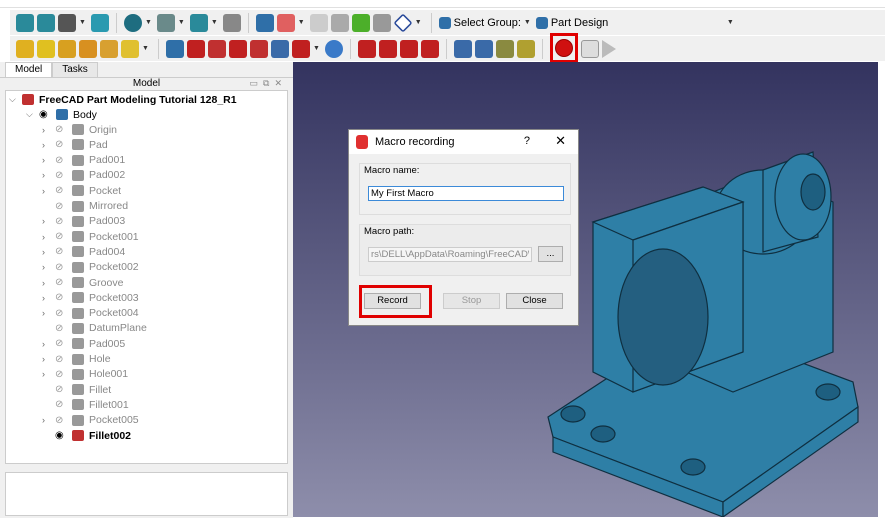 This screenshot has height=524, width=885. I want to click on draw-style-icon, so click(132, 22).